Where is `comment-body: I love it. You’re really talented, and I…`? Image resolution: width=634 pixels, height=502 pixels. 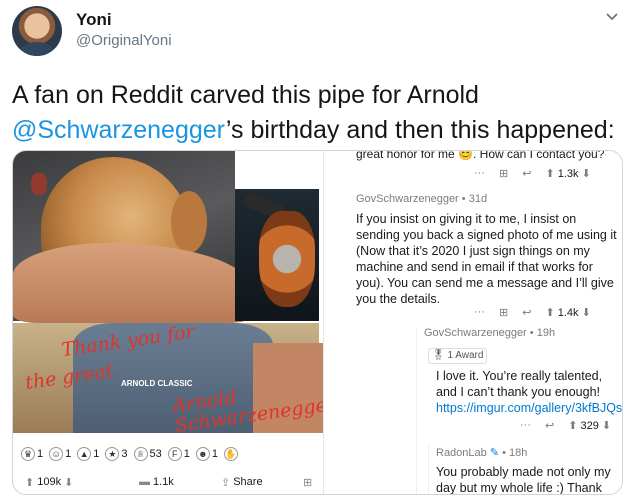
comment-body: I love it. You’re really talented, and I… is located at coordinates (529, 392).